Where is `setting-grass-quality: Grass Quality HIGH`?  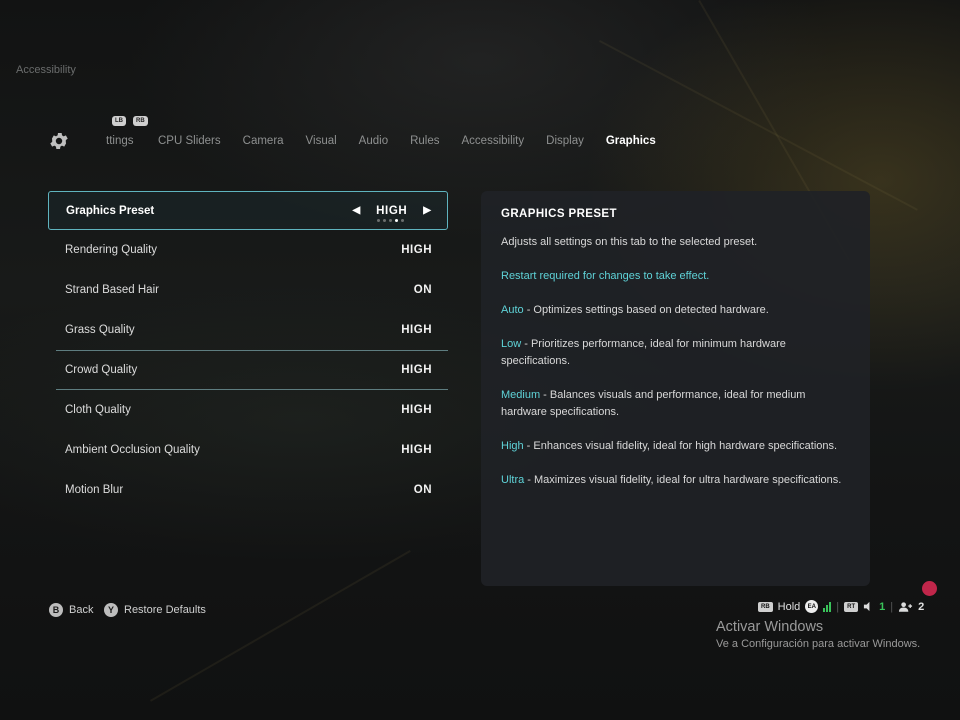 setting-grass-quality: Grass Quality HIGH is located at coordinates (248, 330).